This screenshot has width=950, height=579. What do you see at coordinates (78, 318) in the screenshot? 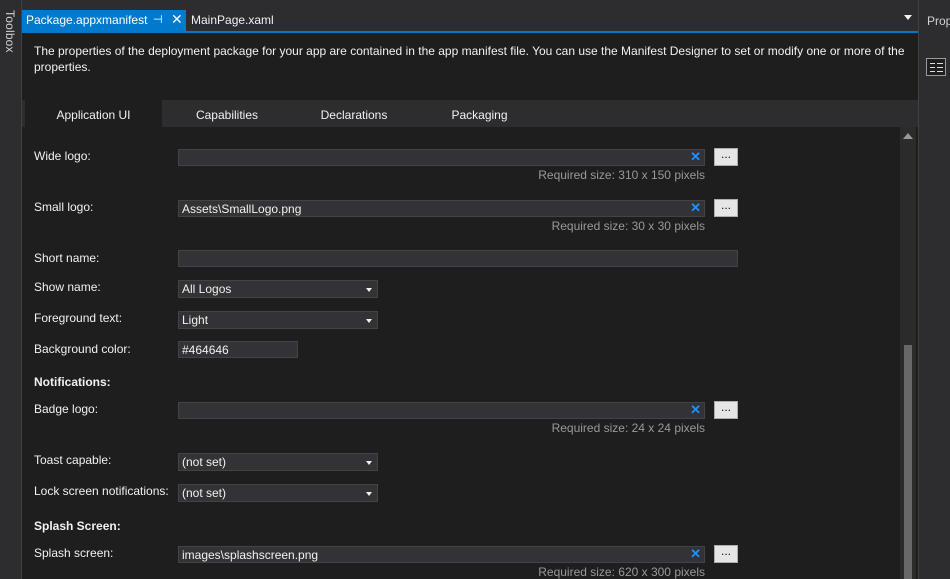
I see `foreground-text-label: Foreground text:` at bounding box center [78, 318].